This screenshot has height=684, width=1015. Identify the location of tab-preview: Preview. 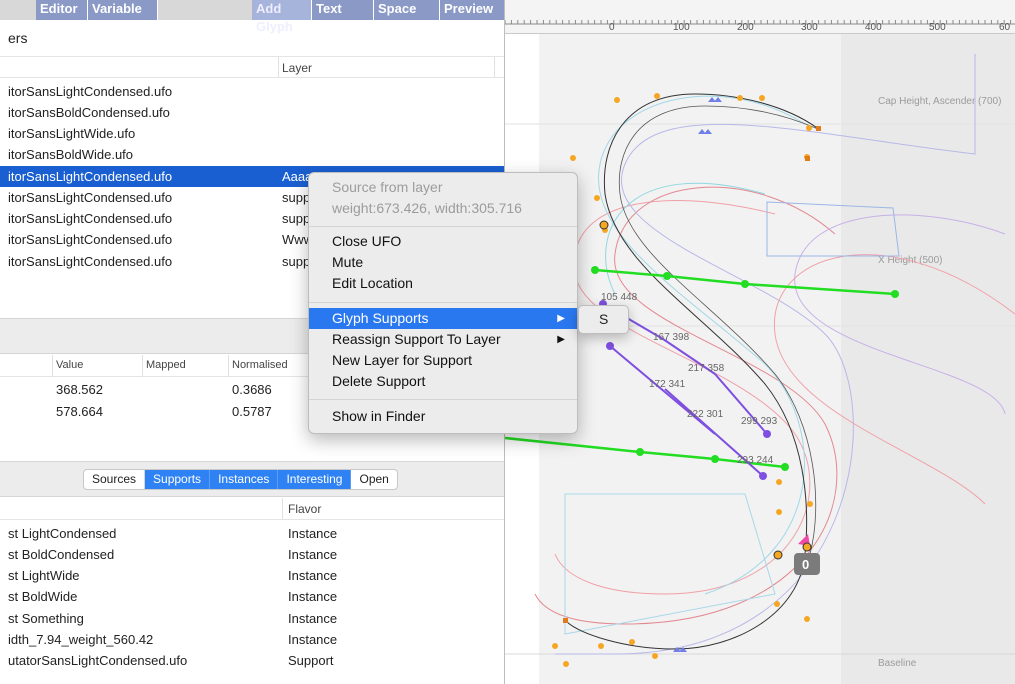
(472, 10).